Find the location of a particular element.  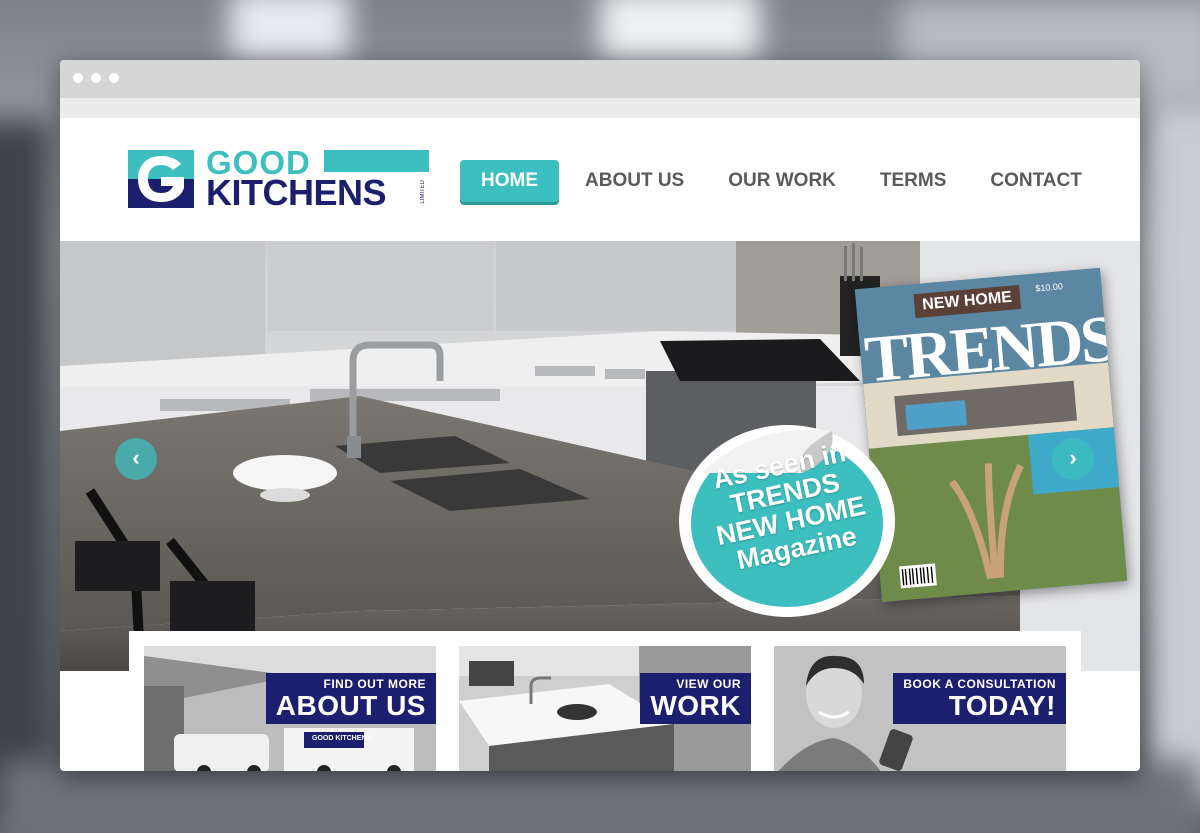

browser-titlebar is located at coordinates (600, 79).